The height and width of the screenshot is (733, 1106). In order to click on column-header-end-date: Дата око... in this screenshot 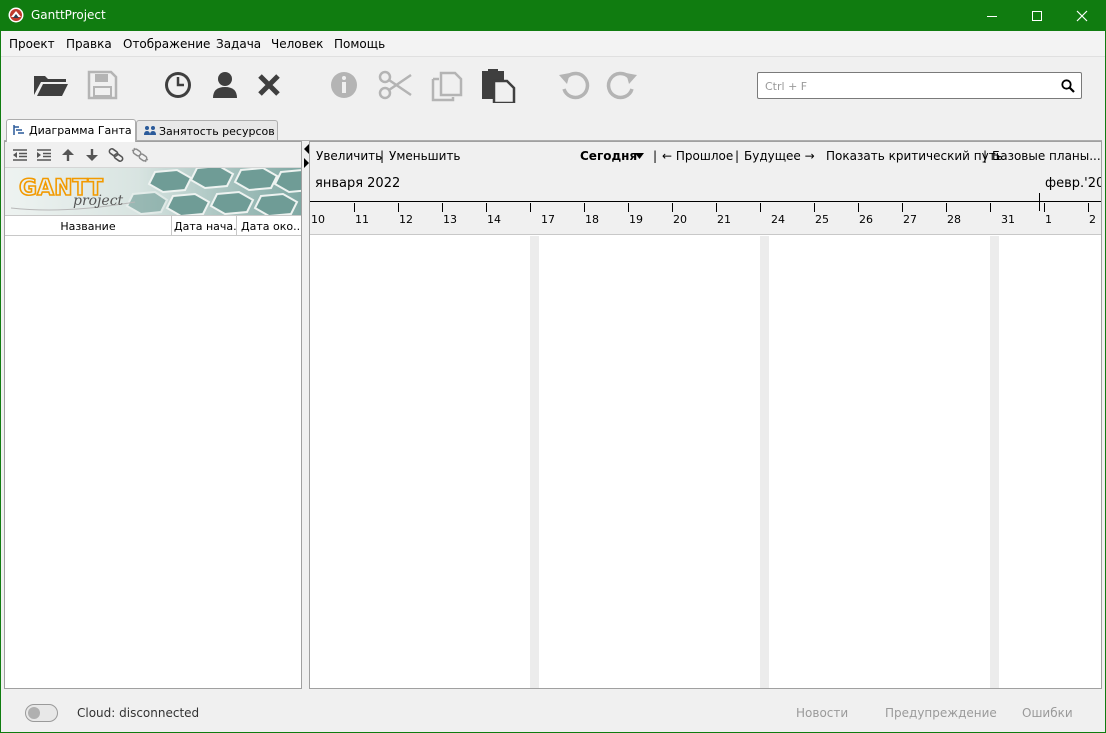, I will do `click(269, 226)`.